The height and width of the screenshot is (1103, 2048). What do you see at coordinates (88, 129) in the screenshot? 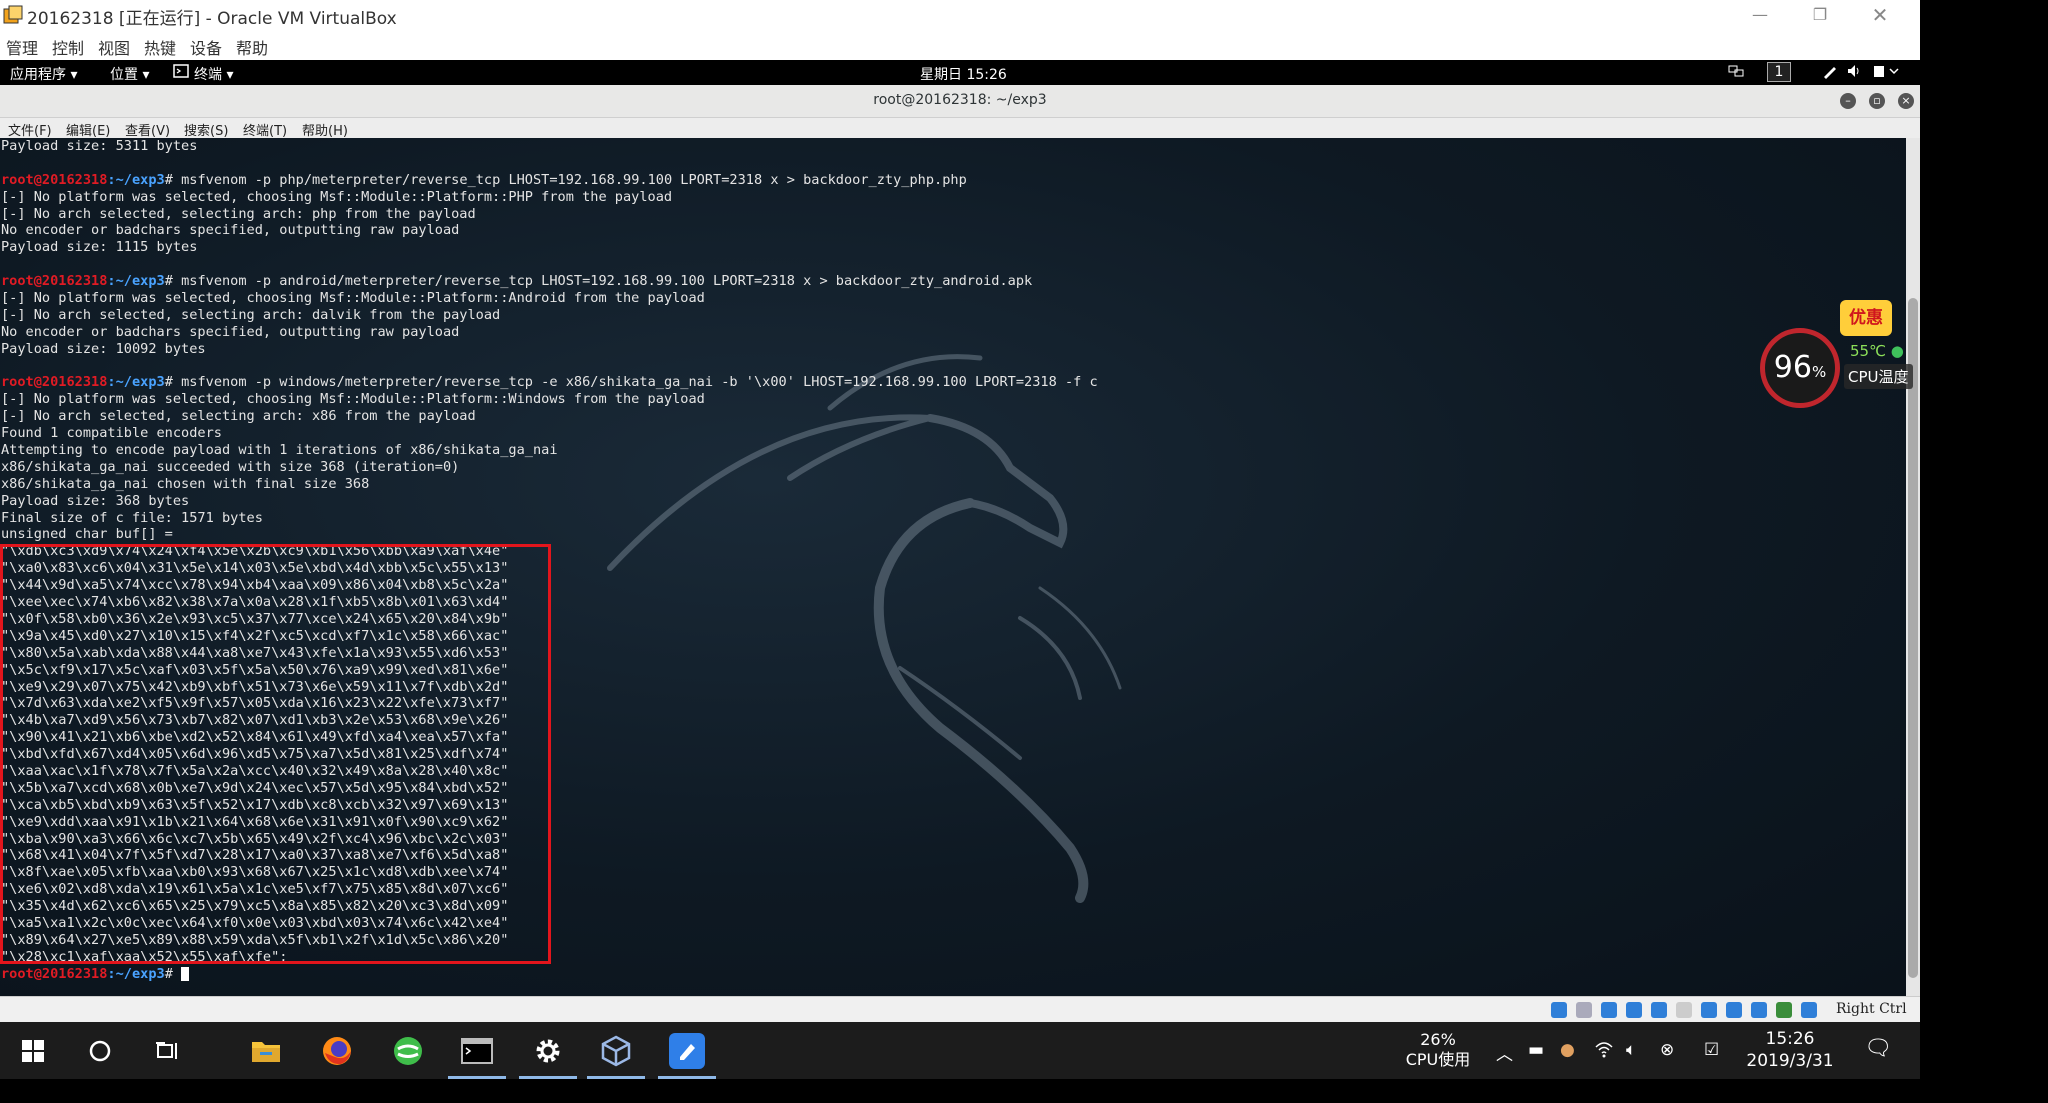
I see `terminal-menu-edit: 编辑(E)` at bounding box center [88, 129].